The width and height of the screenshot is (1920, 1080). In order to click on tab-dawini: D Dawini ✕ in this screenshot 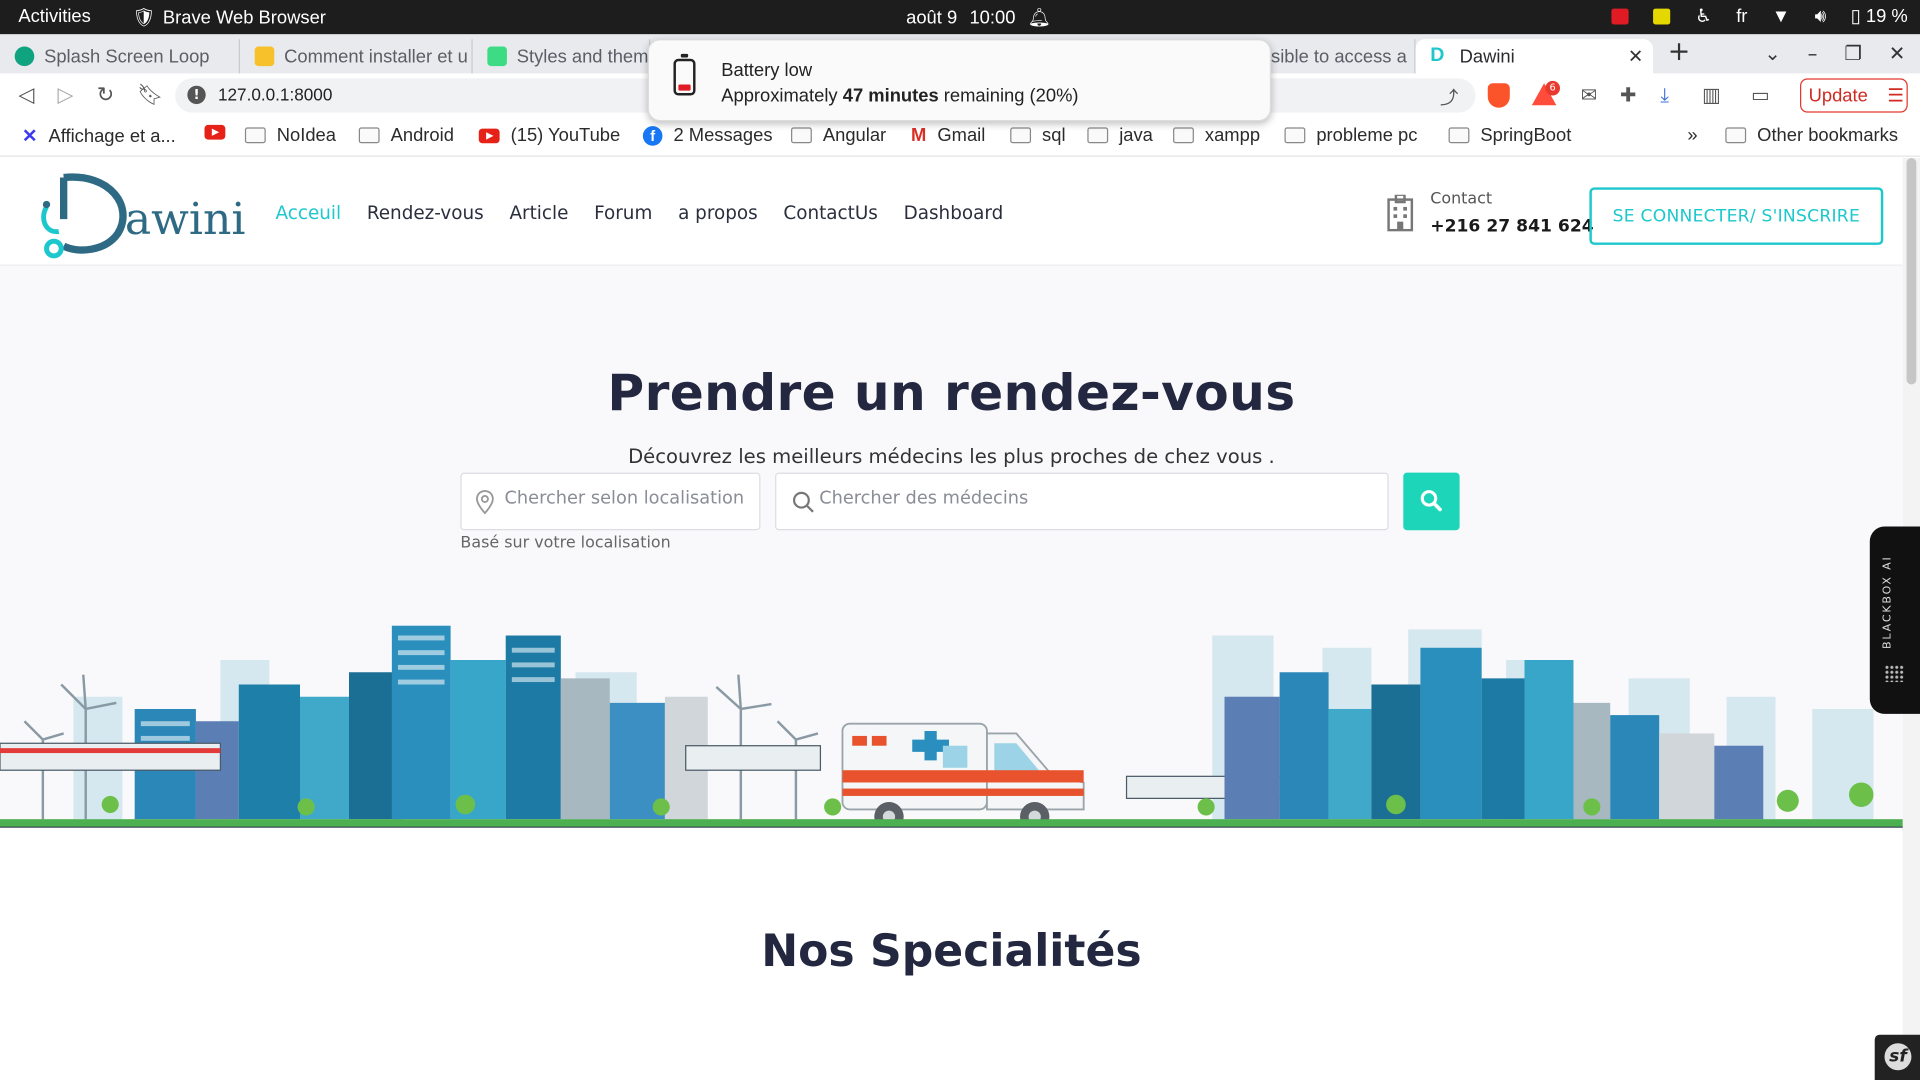, I will do `click(1534, 56)`.